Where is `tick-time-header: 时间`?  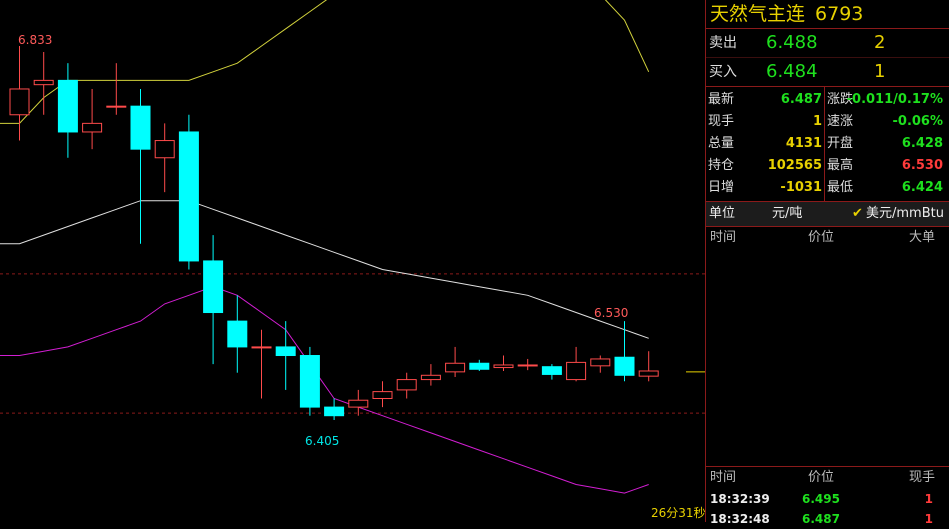 tick-time-header: 时间 is located at coordinates (723, 477).